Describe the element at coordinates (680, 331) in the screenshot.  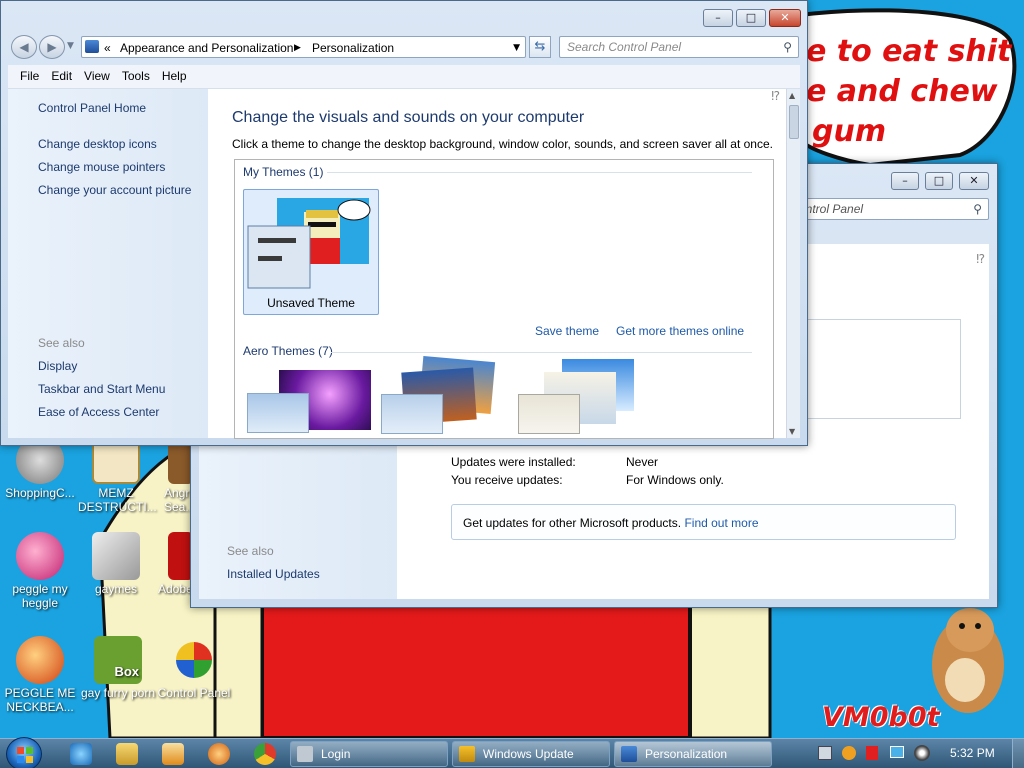
I see `get-more-themes-link: Get more themes online` at that location.